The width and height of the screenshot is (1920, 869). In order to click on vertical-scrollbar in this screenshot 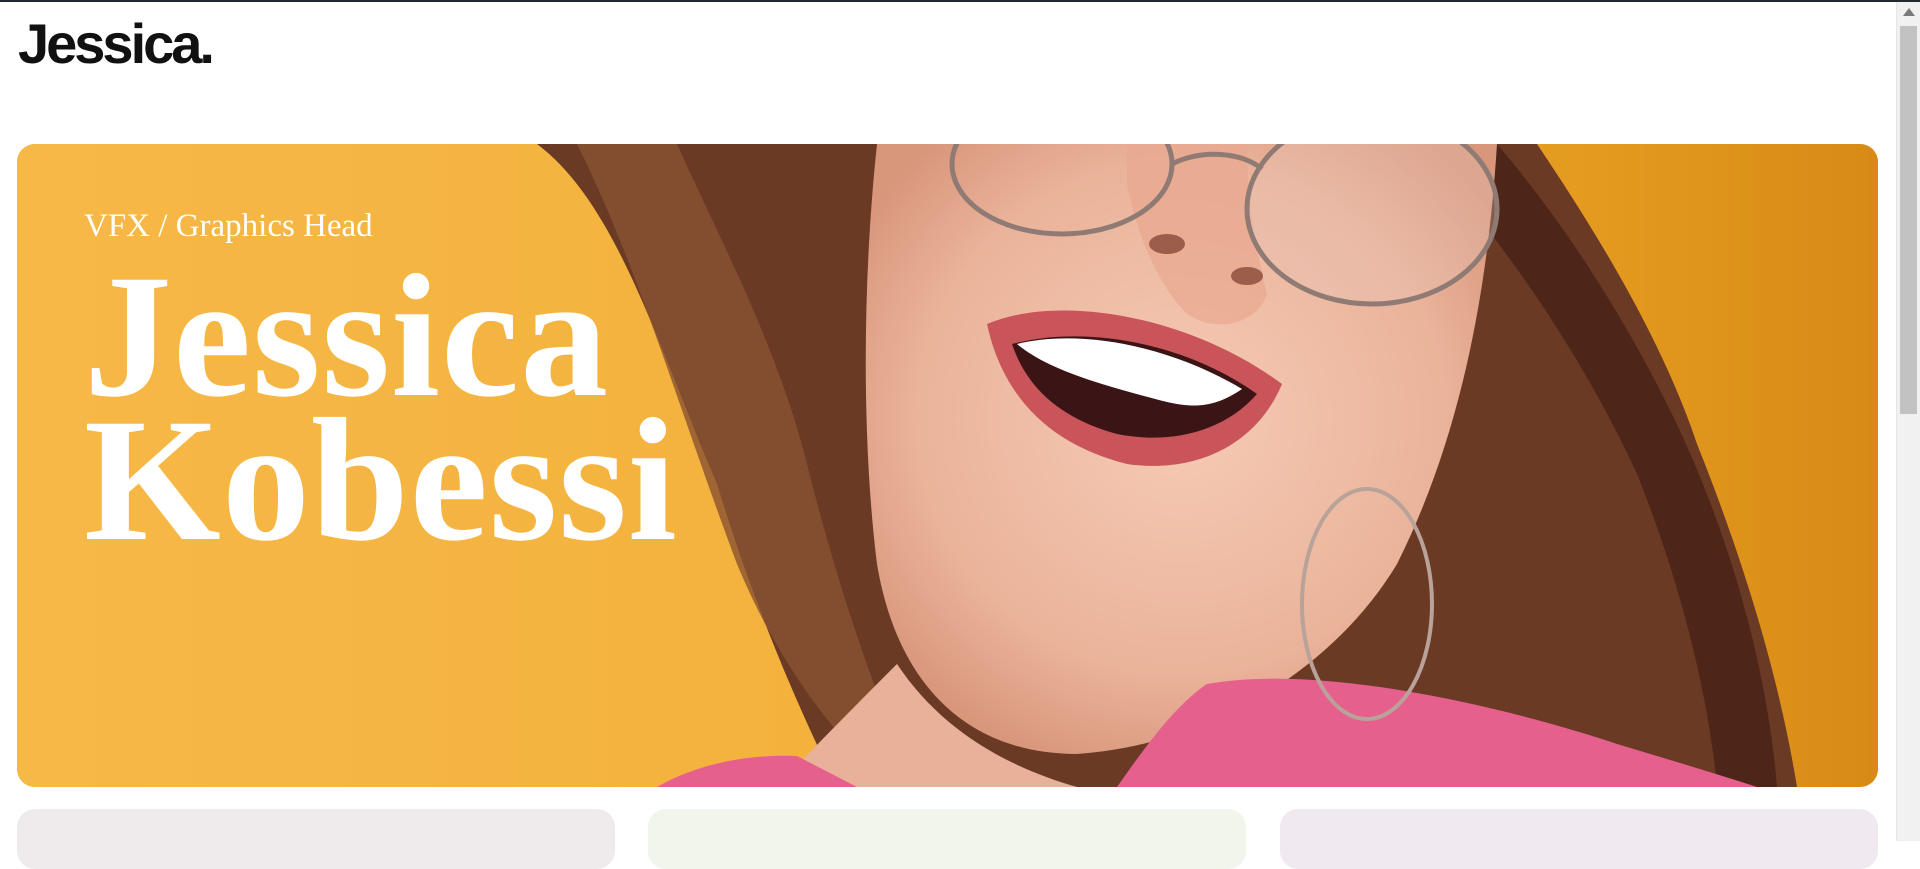, I will do `click(1908, 421)`.